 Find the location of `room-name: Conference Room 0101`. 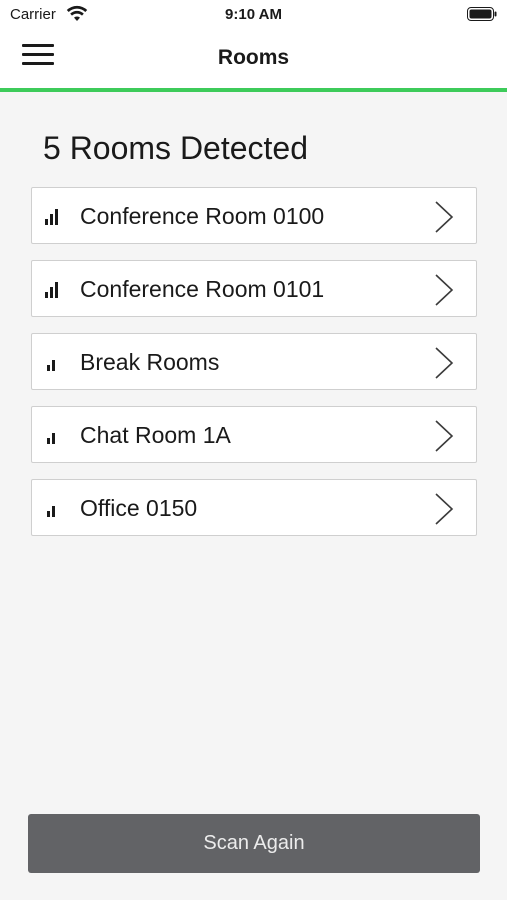

room-name: Conference Room 0101 is located at coordinates (202, 289).